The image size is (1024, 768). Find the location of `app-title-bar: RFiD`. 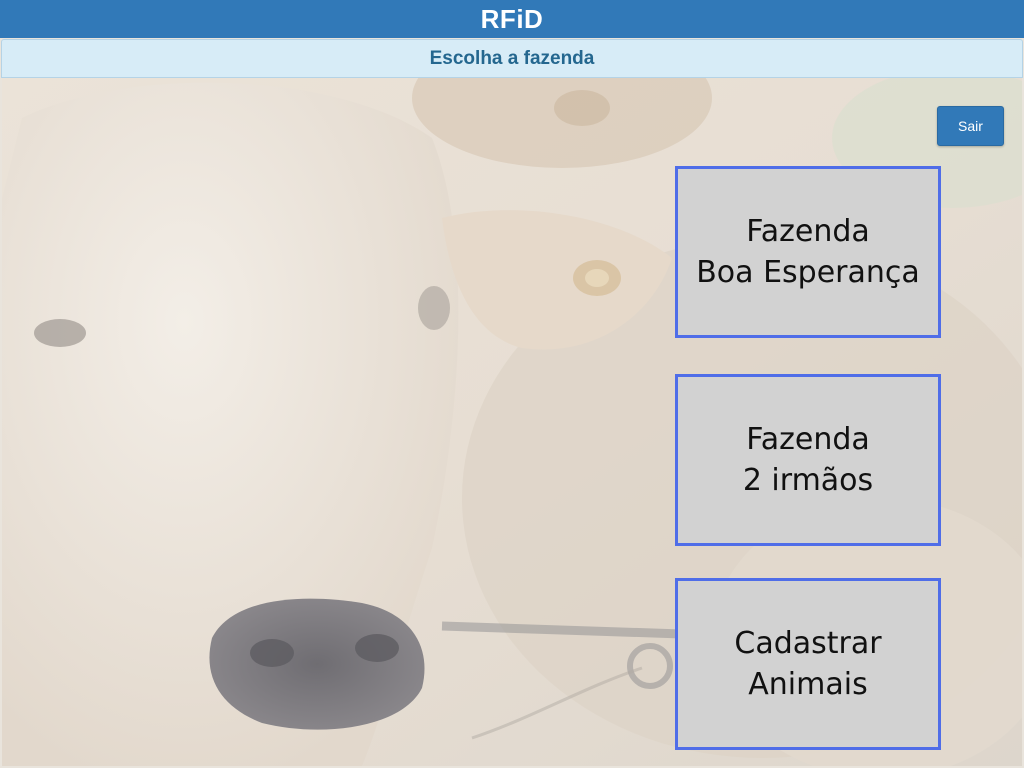

app-title-bar: RFiD is located at coordinates (512, 19).